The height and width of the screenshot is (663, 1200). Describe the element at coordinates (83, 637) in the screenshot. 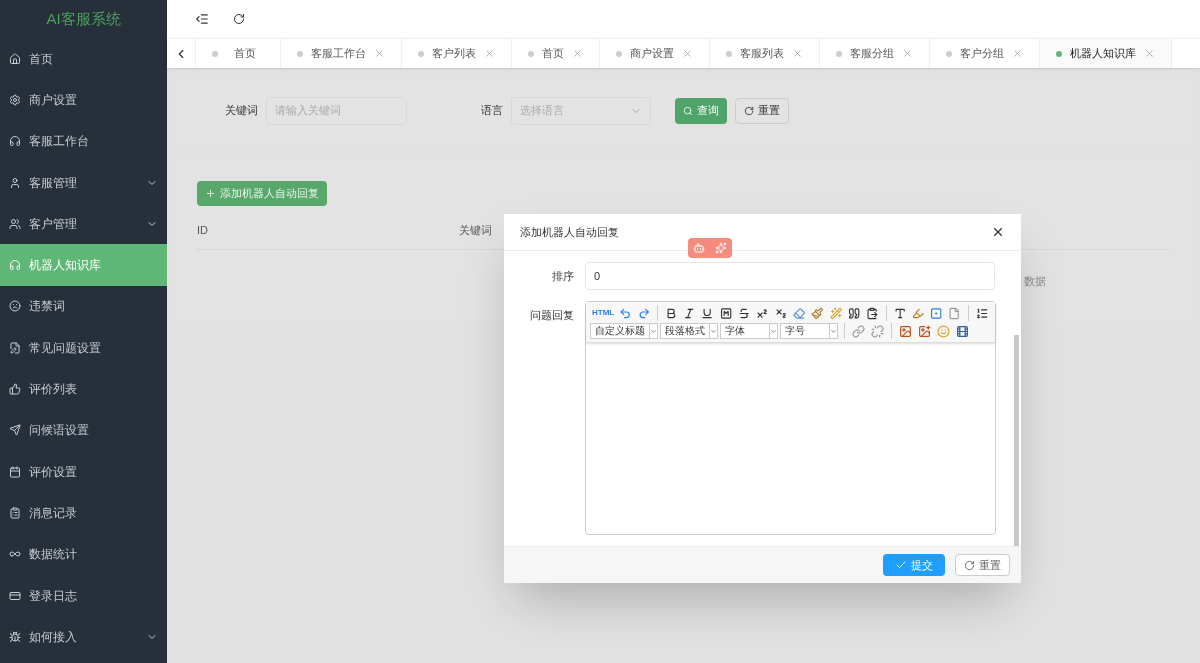

I see `sidebar-item: 如何接入` at that location.